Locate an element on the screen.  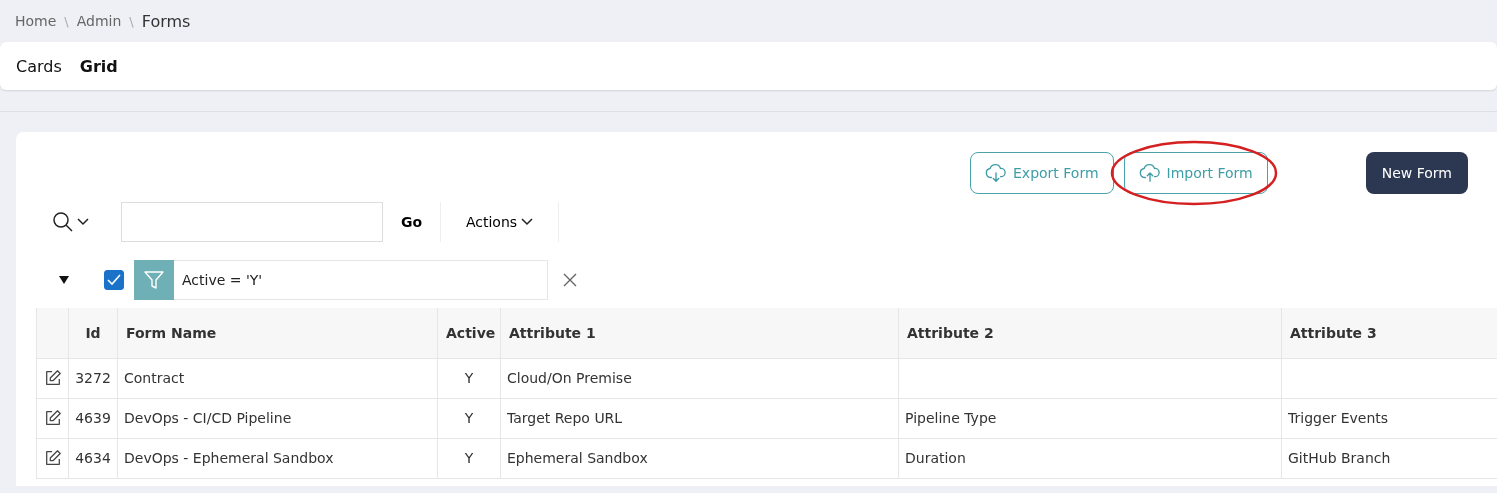
column-header: Attribute 2 is located at coordinates (1090, 333).